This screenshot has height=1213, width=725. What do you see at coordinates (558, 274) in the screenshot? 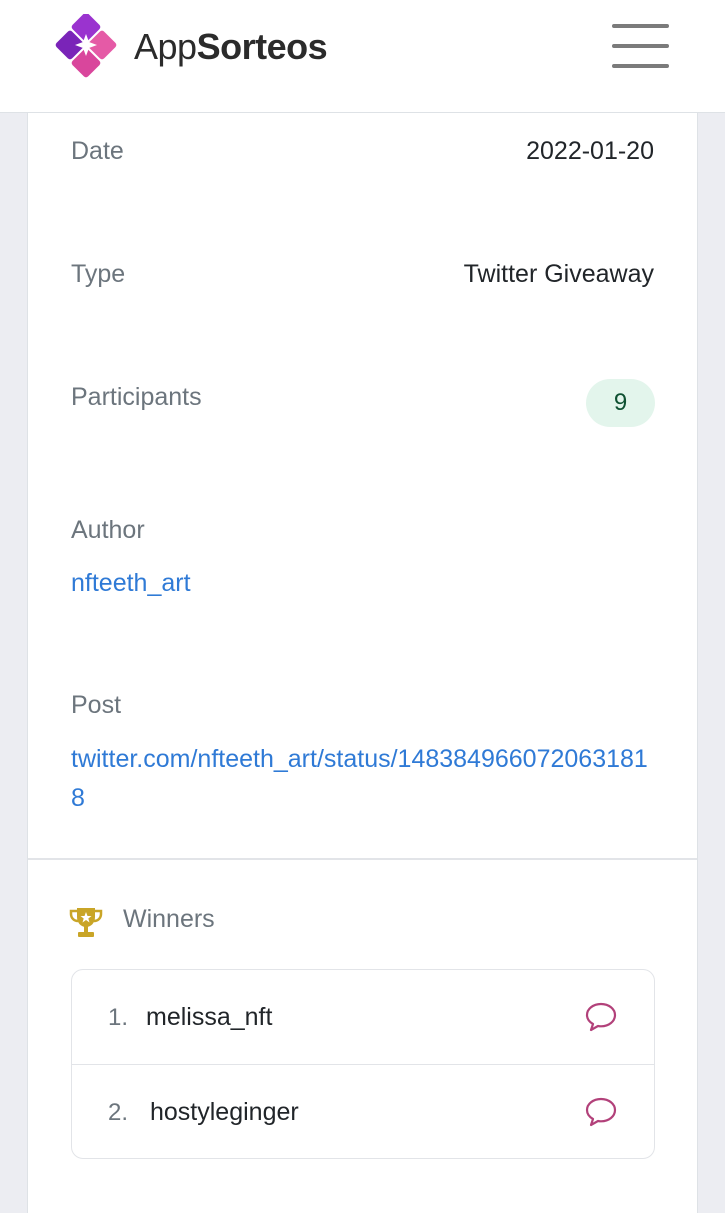
I see `type-value: Twitter Giveaway` at bounding box center [558, 274].